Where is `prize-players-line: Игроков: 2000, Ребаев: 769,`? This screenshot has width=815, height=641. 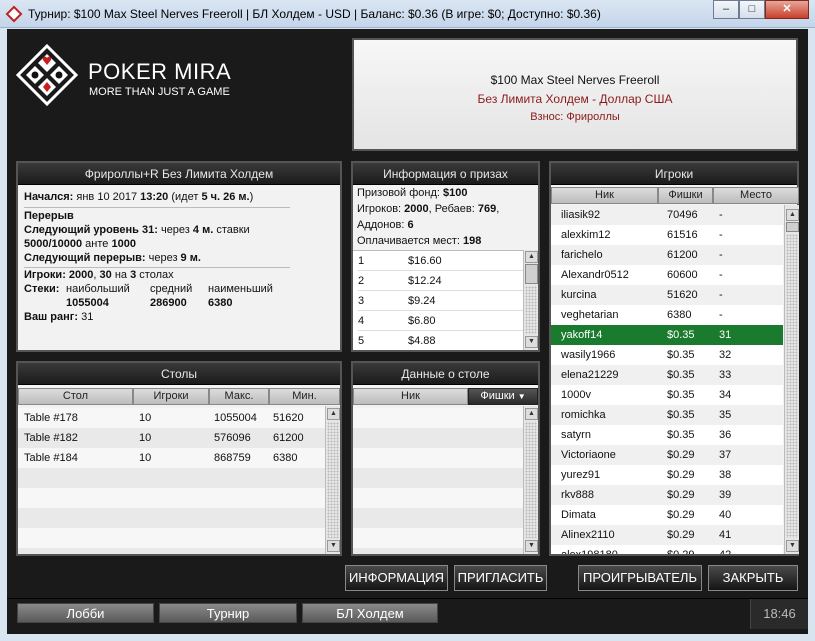 prize-players-line: Игроков: 2000, Ребаев: 769, is located at coordinates (428, 209).